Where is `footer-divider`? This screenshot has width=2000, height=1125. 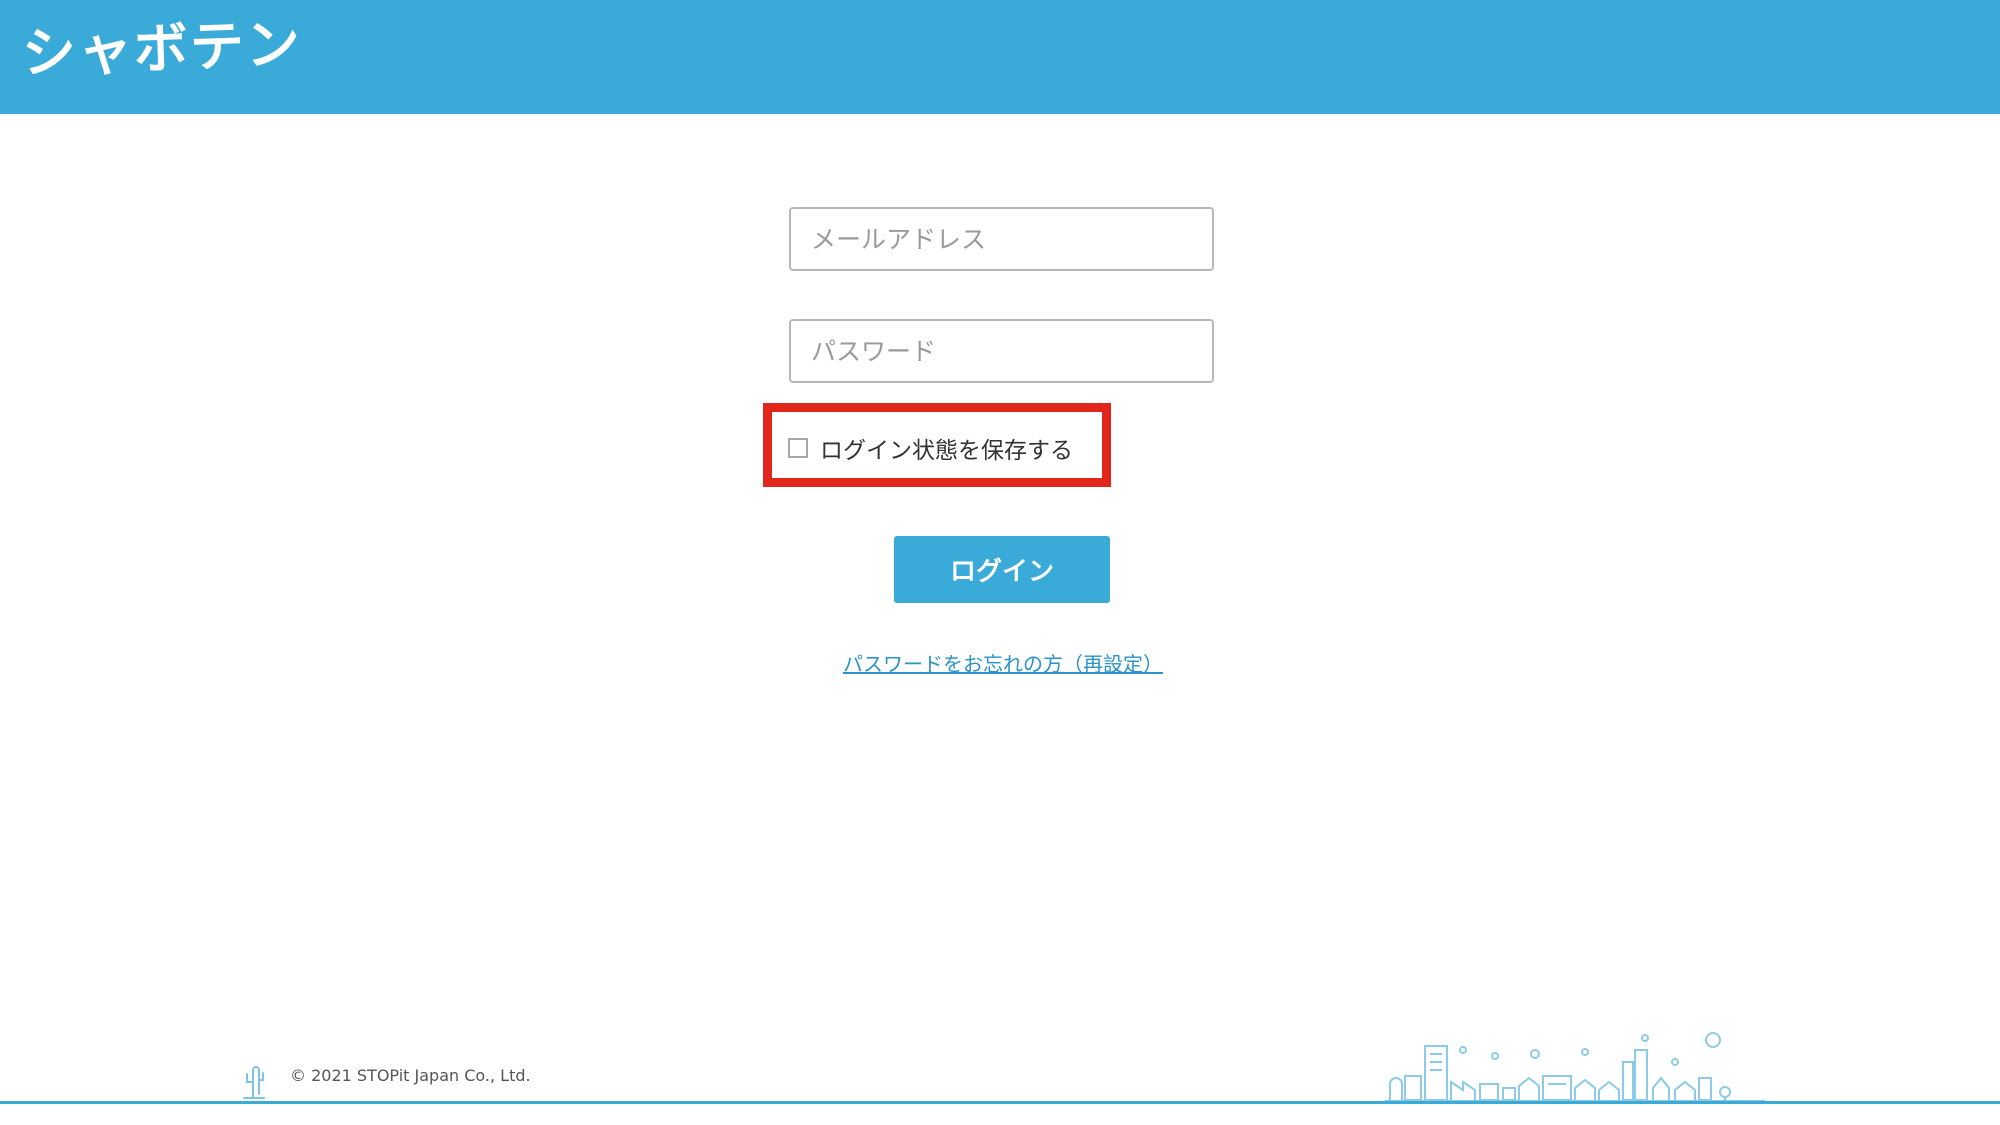 footer-divider is located at coordinates (1000, 1102).